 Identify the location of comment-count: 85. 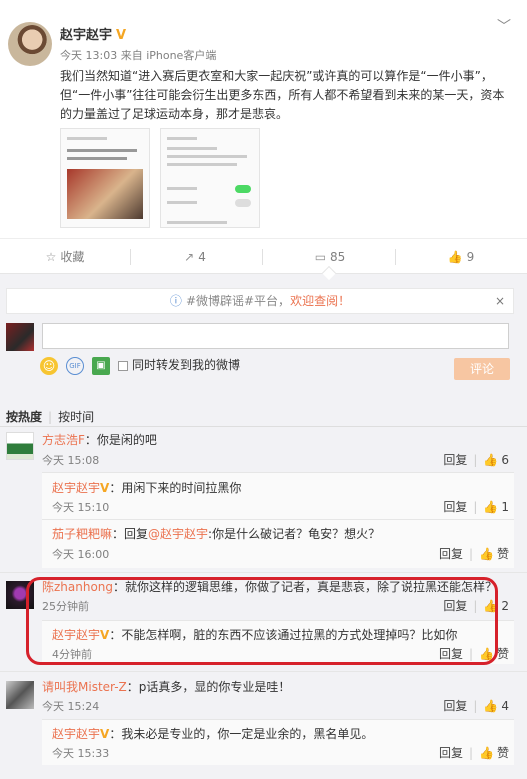
(338, 257).